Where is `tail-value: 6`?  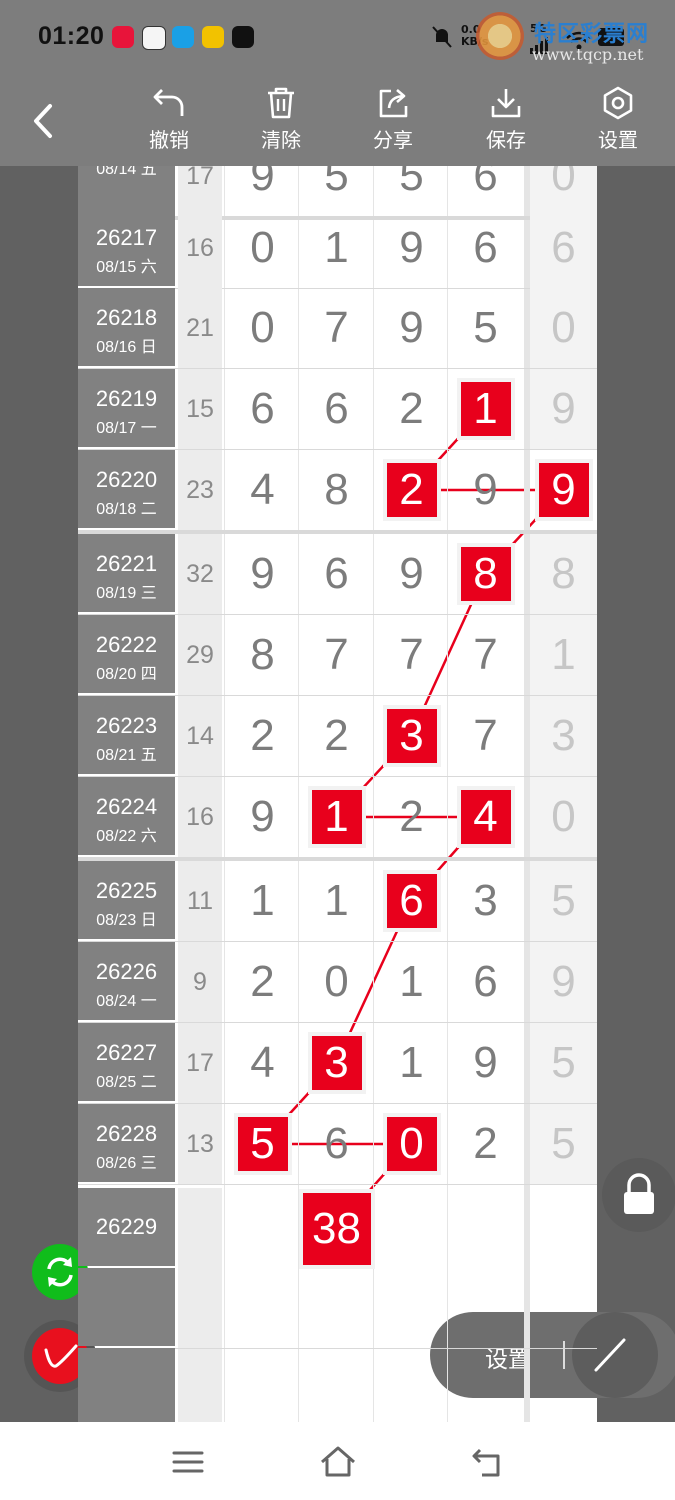
tail-value: 6 is located at coordinates (563, 247).